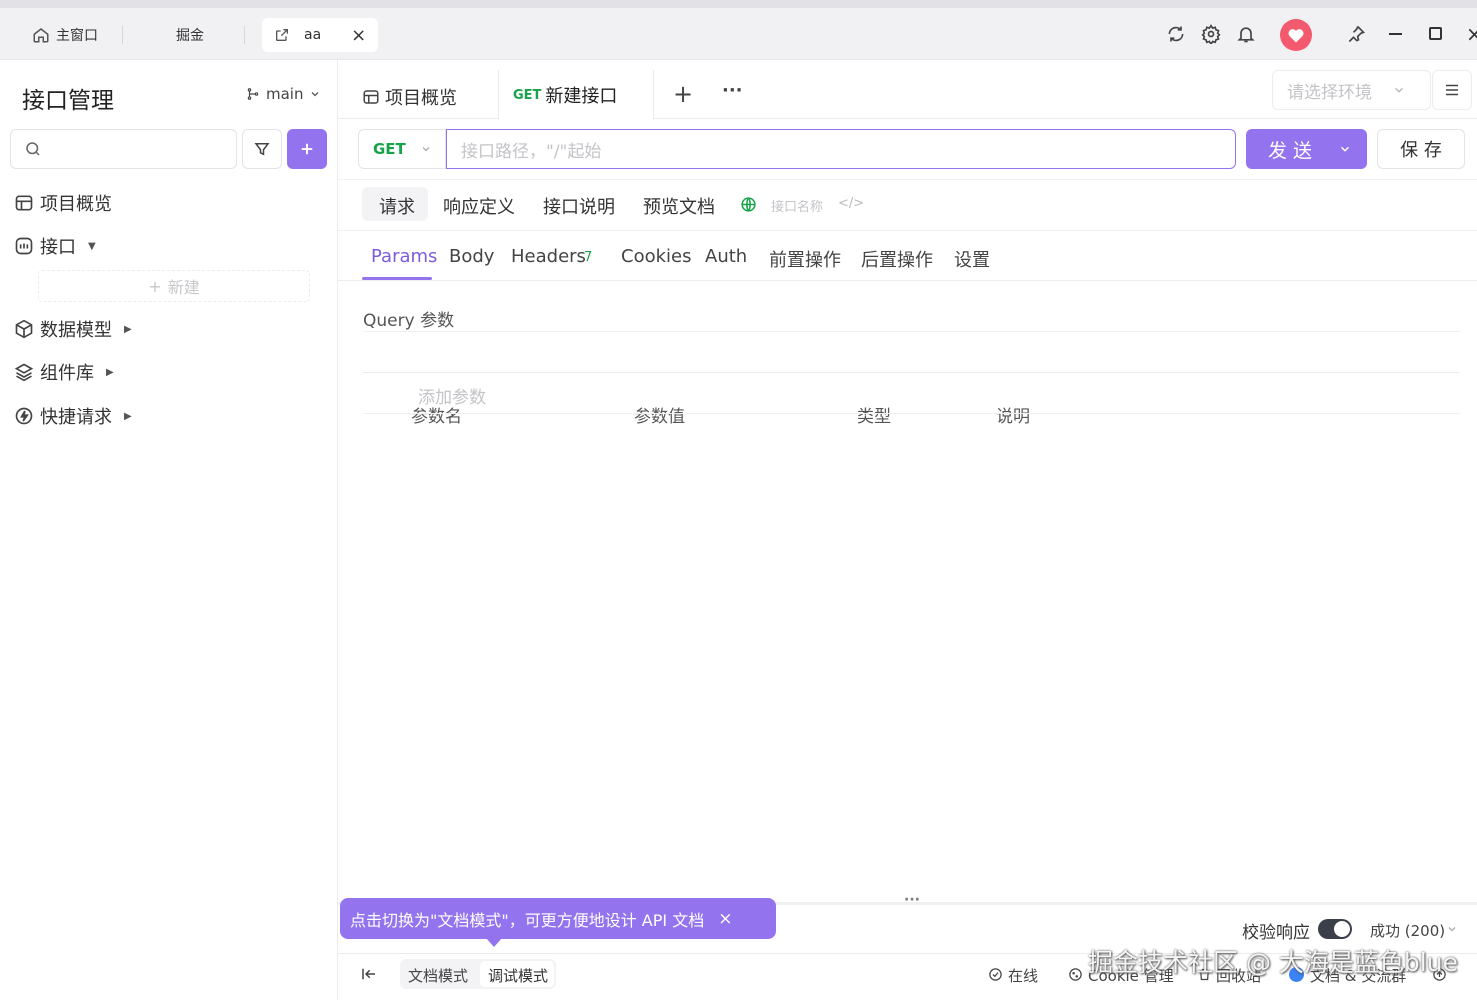 The height and width of the screenshot is (1000, 1477). I want to click on filter-icon, so click(262, 149).